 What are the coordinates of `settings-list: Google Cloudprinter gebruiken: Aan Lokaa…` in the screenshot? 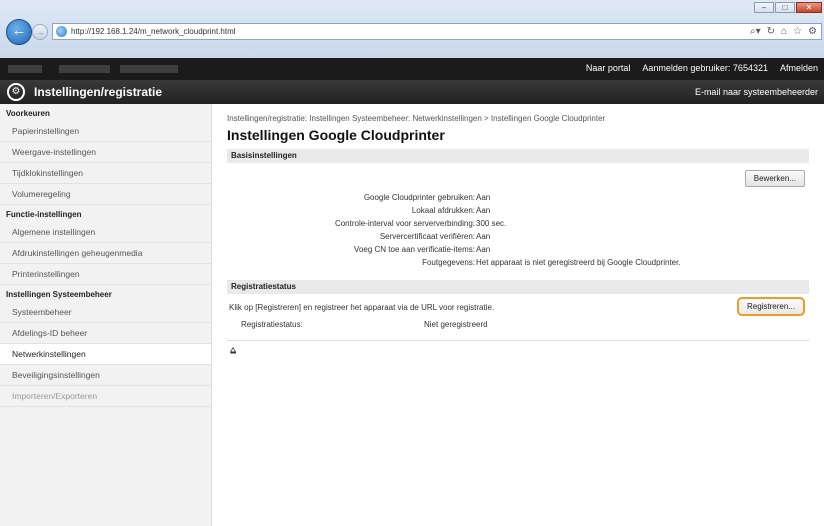 It's located at (518, 232).